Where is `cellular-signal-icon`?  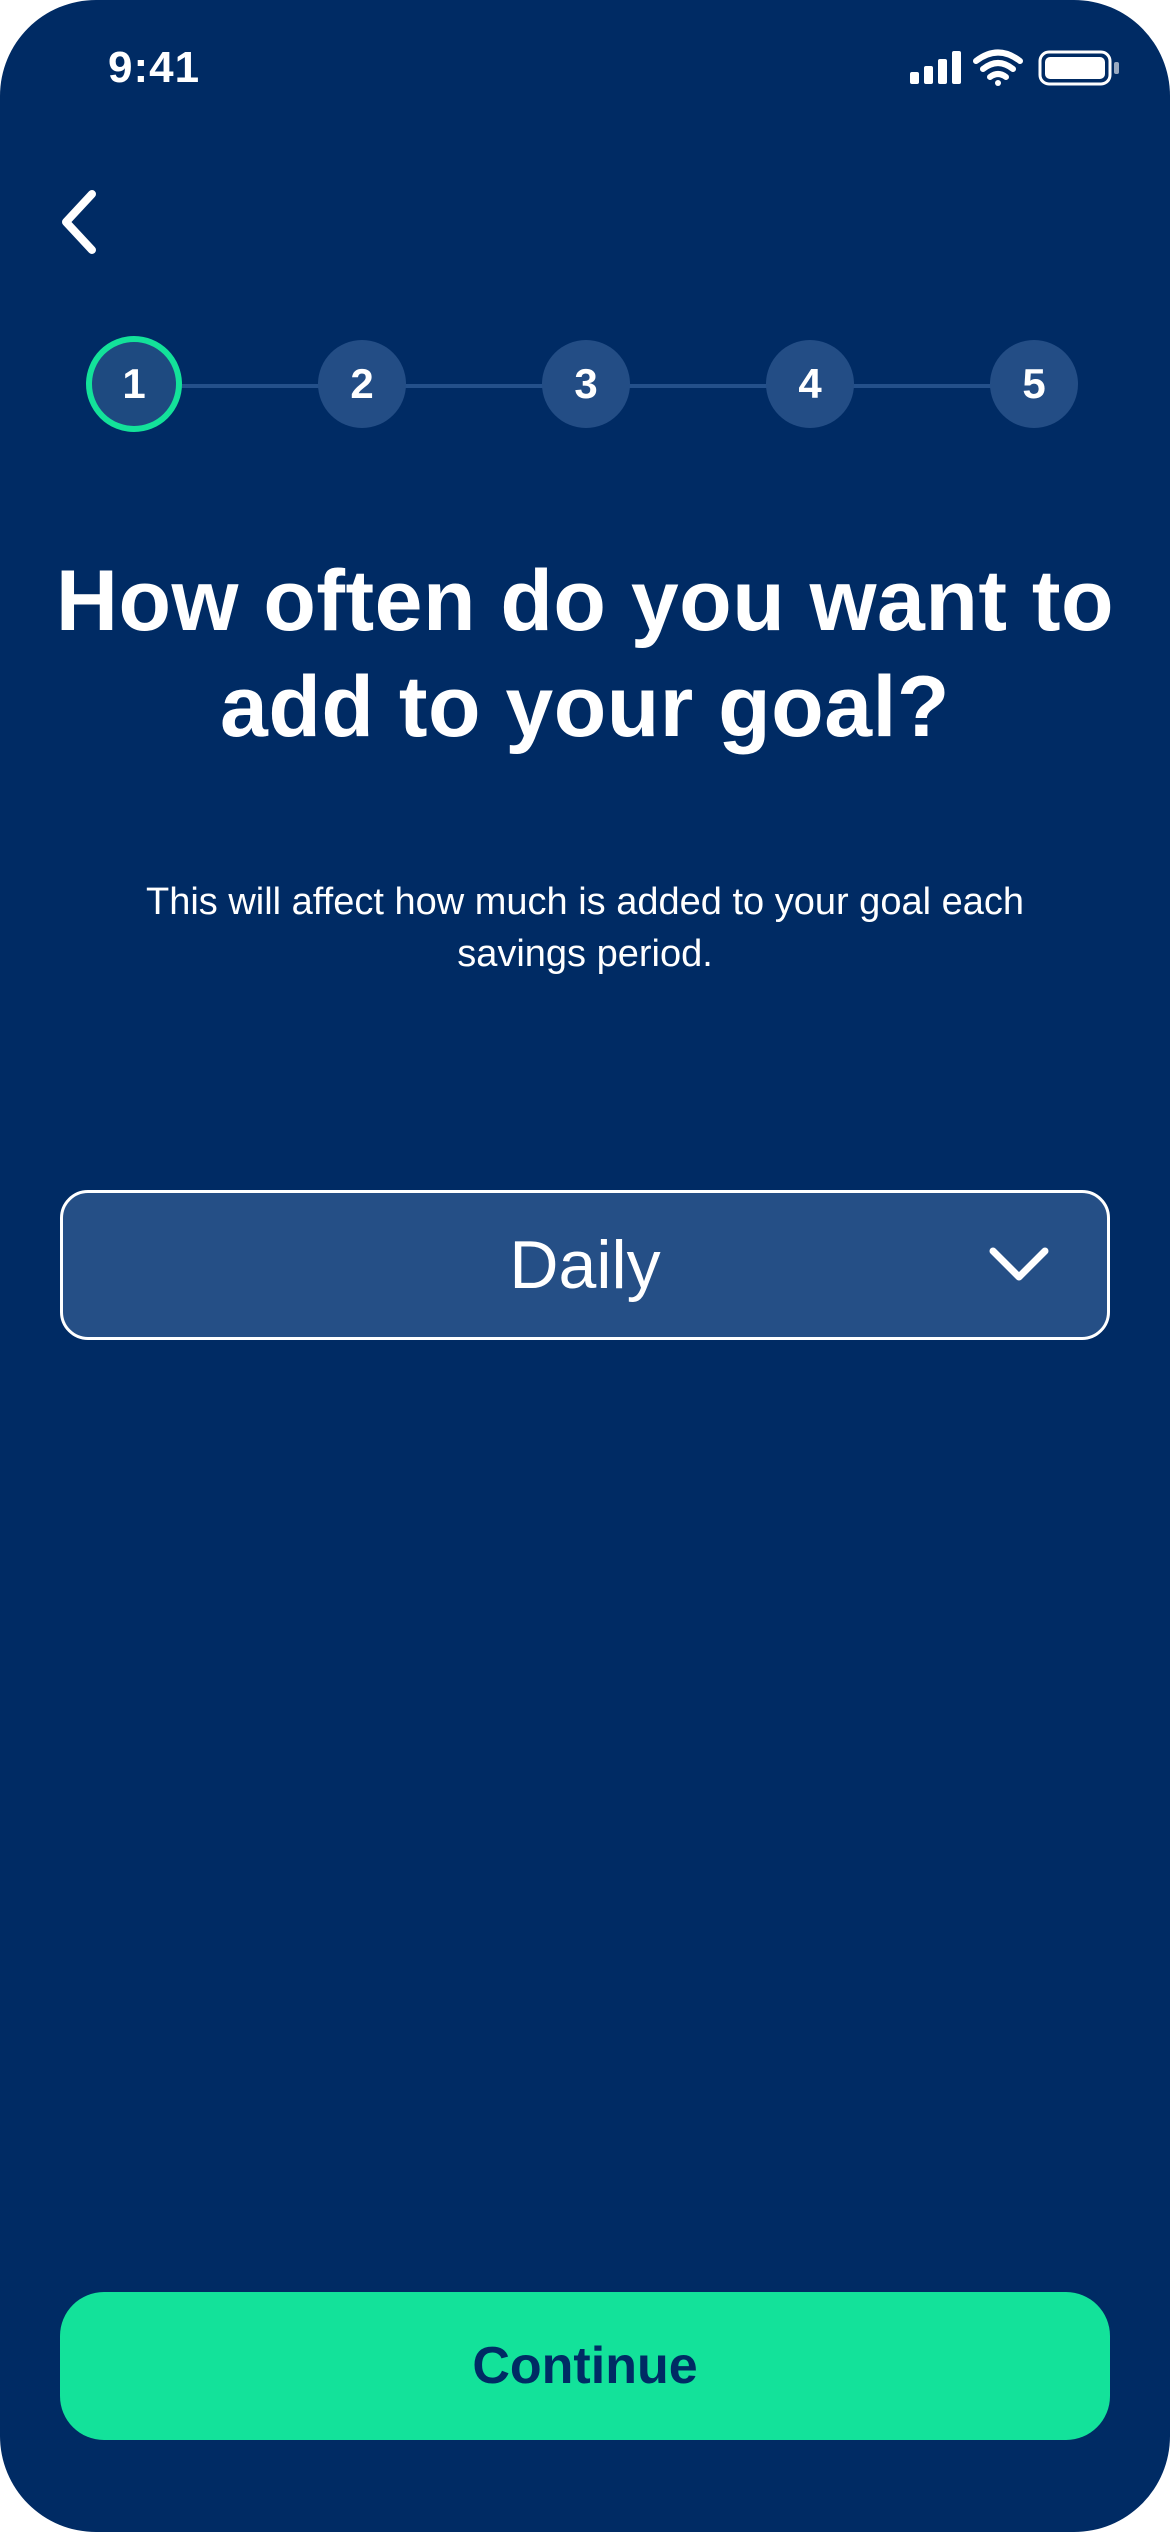
cellular-signal-icon is located at coordinates (935, 67).